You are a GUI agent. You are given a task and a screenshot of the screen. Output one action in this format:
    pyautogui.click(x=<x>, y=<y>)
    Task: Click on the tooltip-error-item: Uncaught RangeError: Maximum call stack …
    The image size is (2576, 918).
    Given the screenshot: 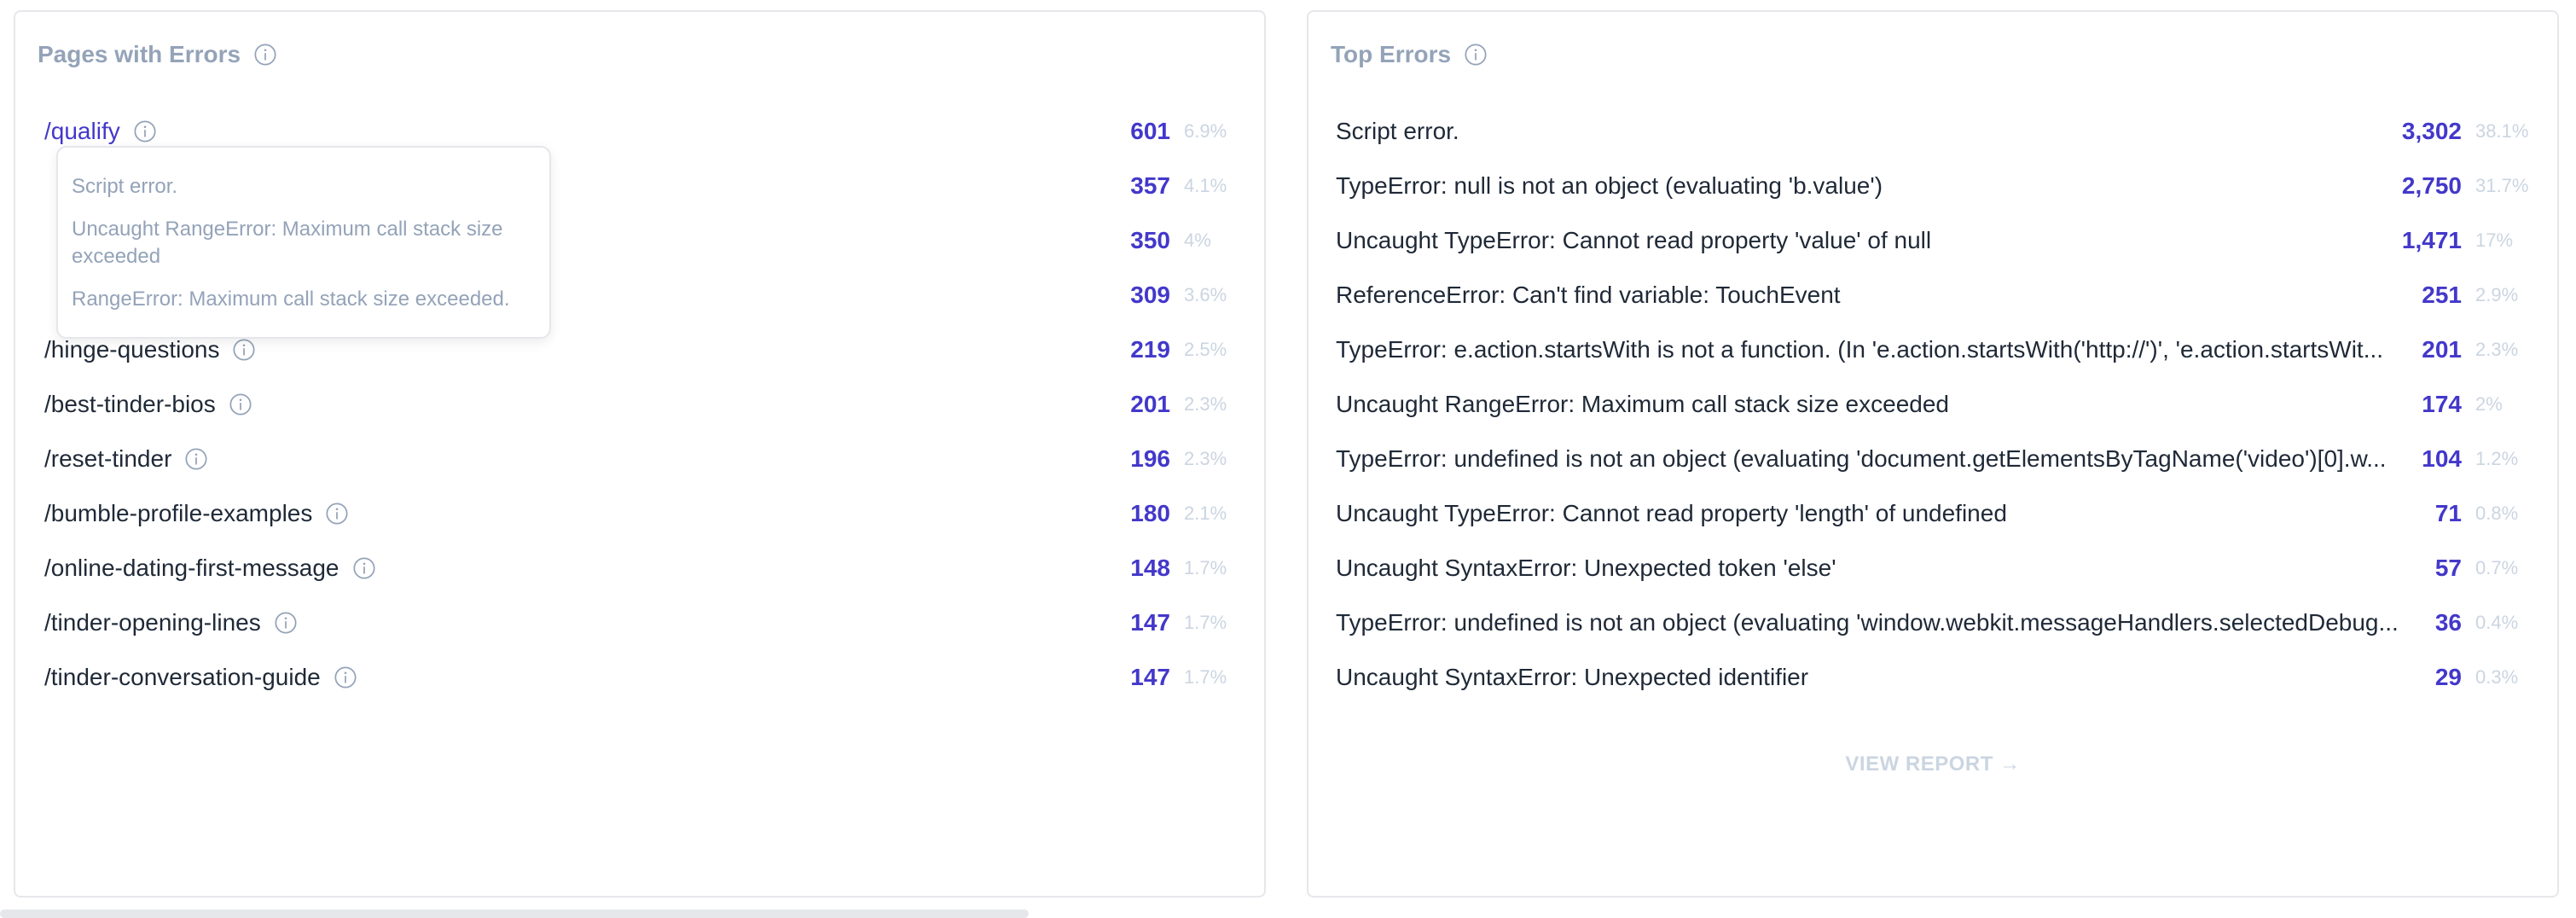 What is the action you would take?
    pyautogui.click(x=287, y=243)
    